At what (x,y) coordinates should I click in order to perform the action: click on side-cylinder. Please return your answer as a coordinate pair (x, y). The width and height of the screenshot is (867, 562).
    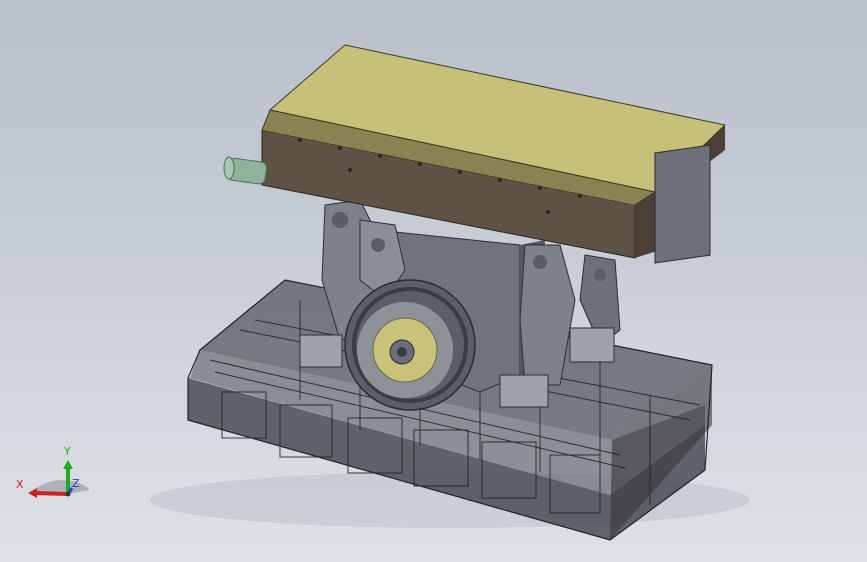
    Looking at the image, I should click on (245, 170).